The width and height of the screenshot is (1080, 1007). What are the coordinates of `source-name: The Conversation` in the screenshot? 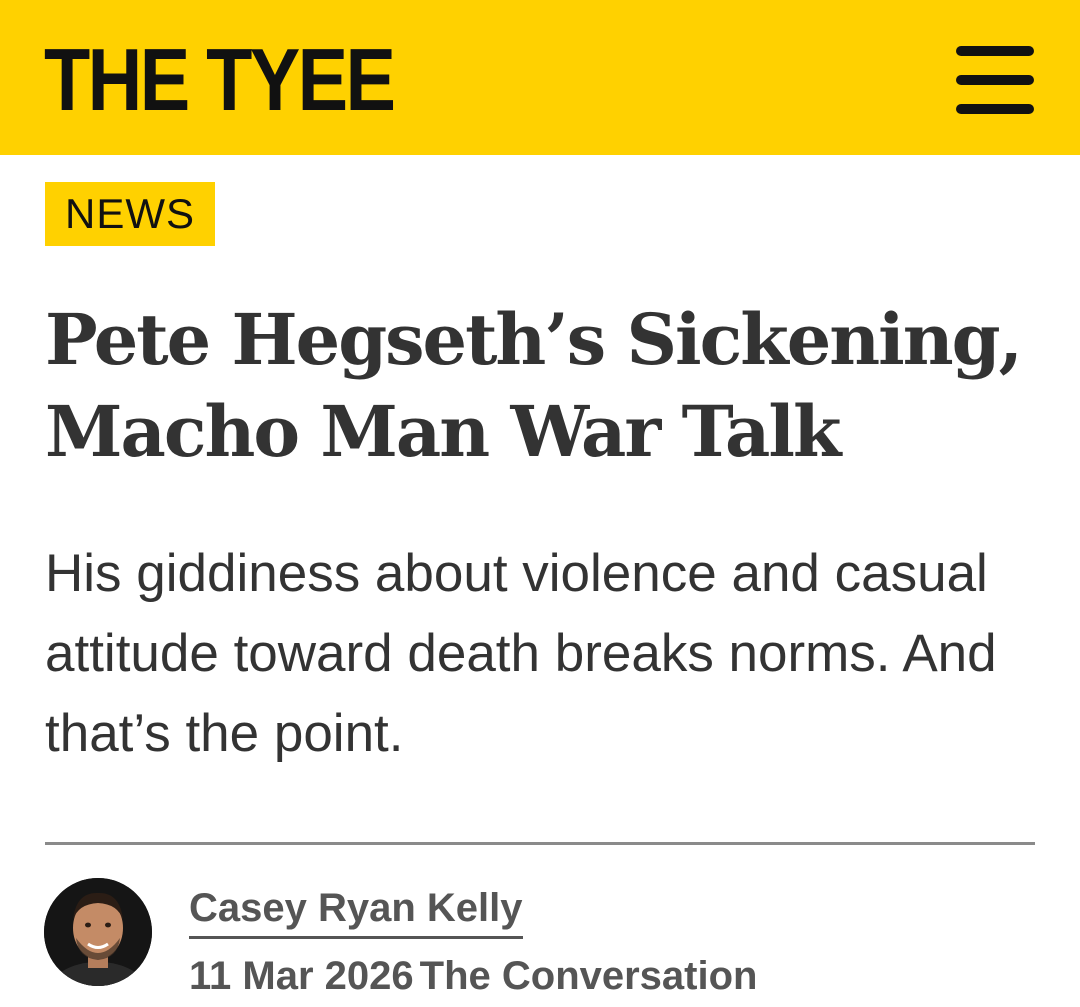 It's located at (588, 976).